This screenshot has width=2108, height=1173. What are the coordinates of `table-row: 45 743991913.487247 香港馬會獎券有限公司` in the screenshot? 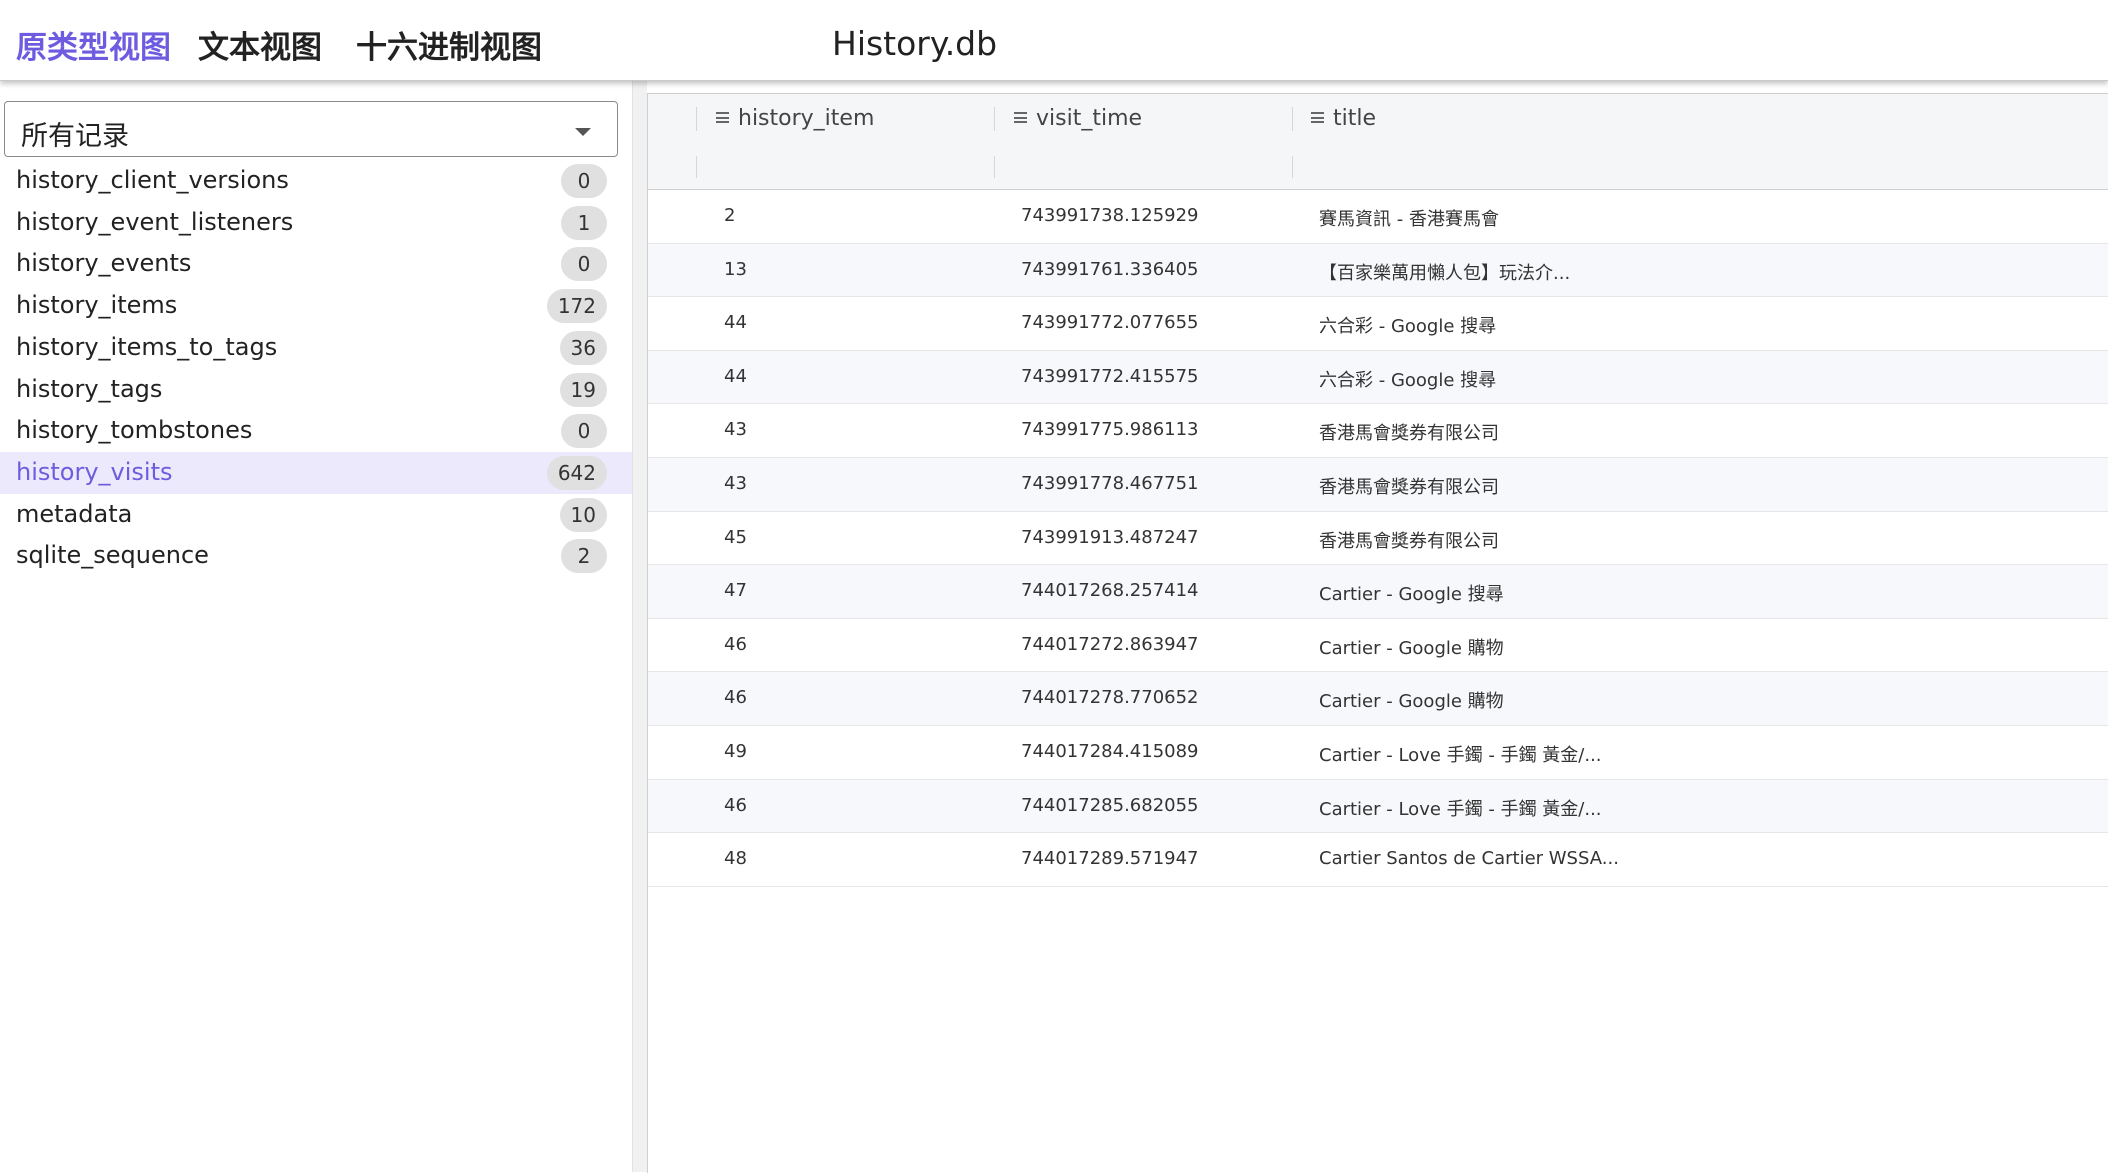 It's located at (1378, 539).